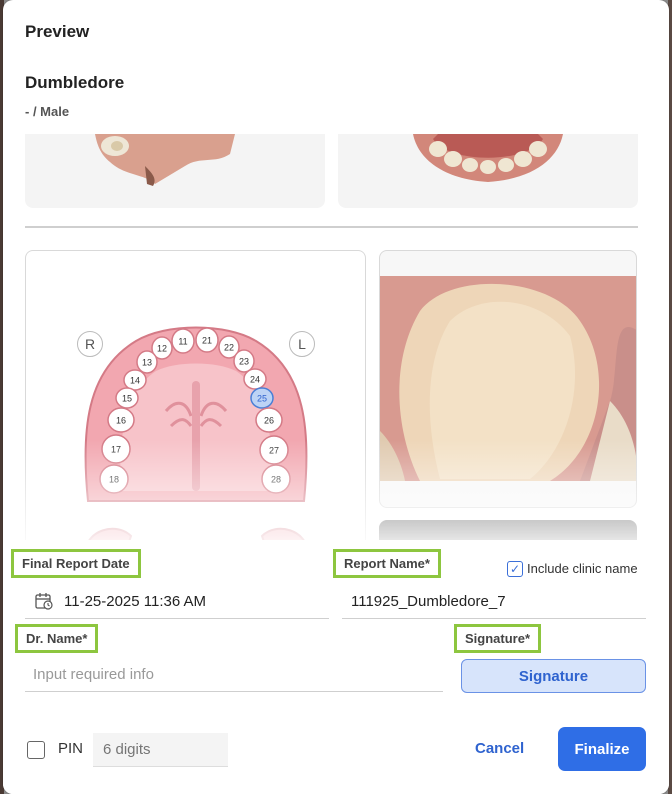 Image resolution: width=672 pixels, height=794 pixels. Describe the element at coordinates (127, 399) in the screenshot. I see `tooth-label-15: 15` at that location.